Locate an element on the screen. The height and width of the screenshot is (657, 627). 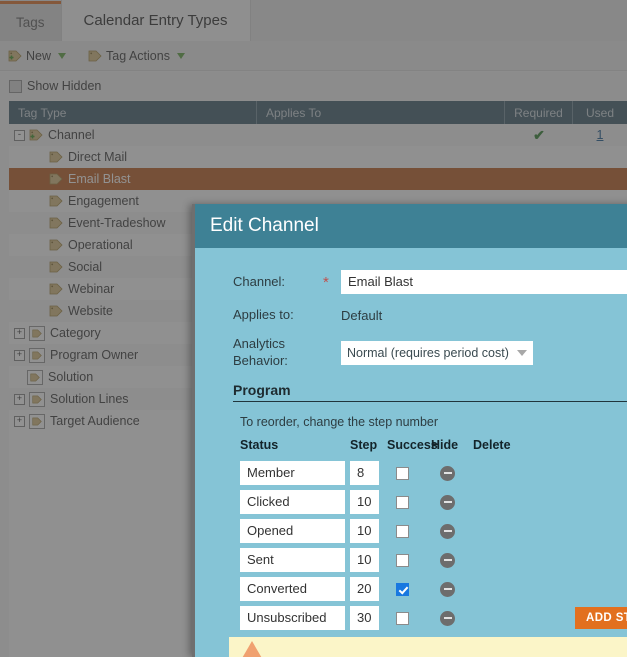
channel-label: Channel: is located at coordinates (259, 281).